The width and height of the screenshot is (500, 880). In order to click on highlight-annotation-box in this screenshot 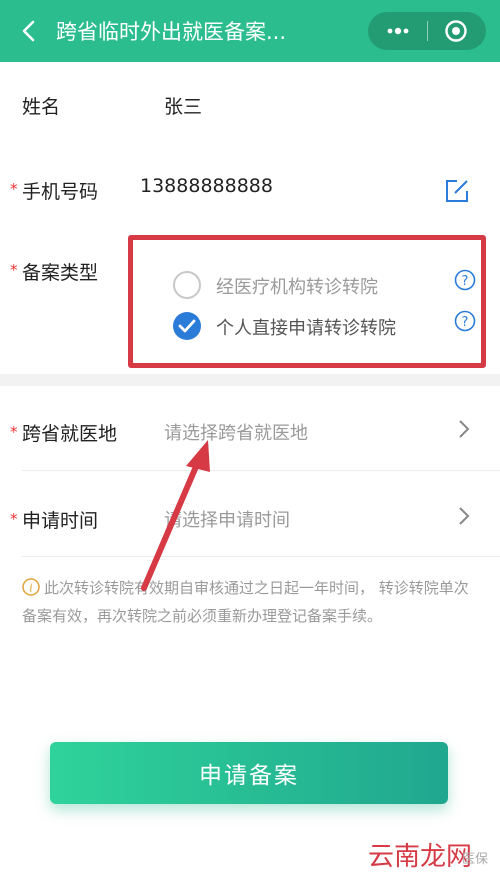, I will do `click(307, 301)`.